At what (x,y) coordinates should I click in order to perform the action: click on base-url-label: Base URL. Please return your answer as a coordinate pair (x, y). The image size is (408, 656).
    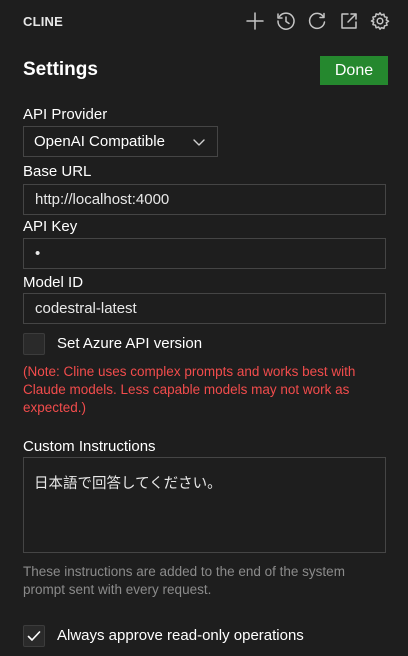
    Looking at the image, I should click on (57, 171).